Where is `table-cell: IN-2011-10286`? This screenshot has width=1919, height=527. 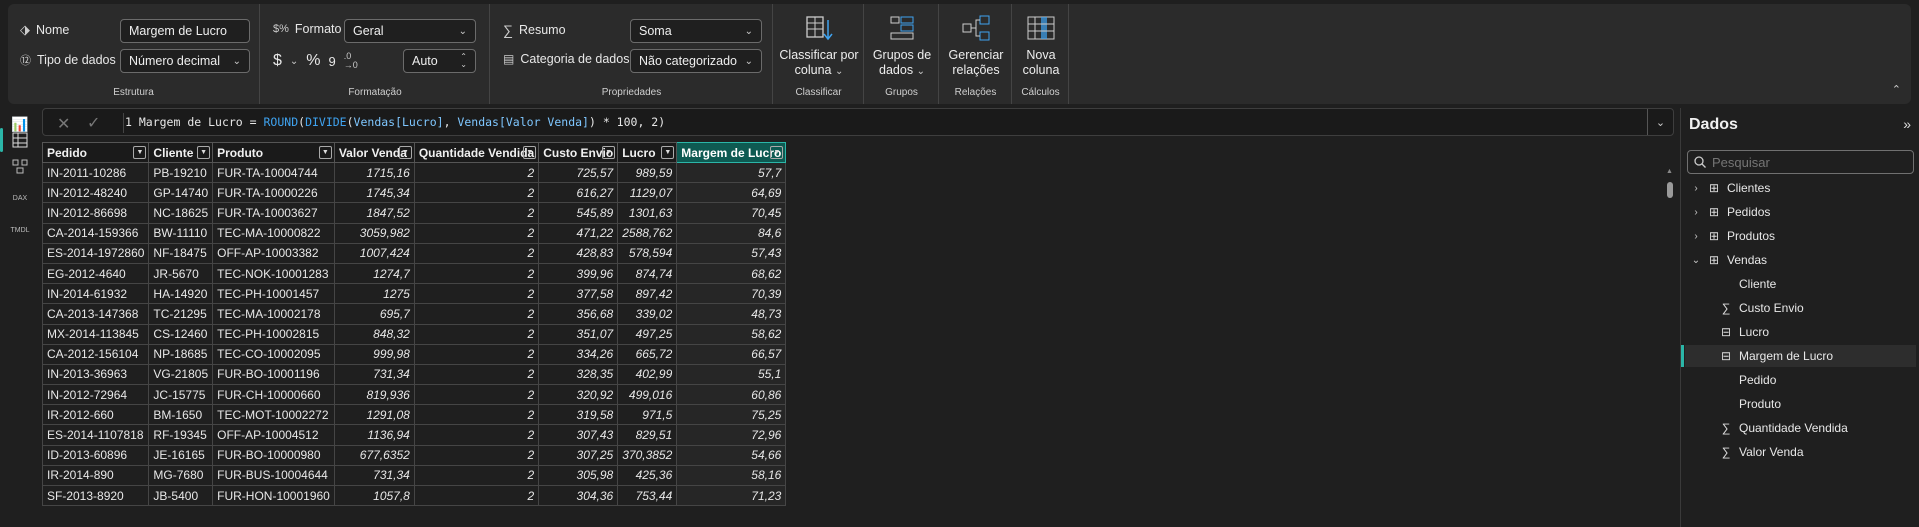 table-cell: IN-2011-10286 is located at coordinates (96, 172).